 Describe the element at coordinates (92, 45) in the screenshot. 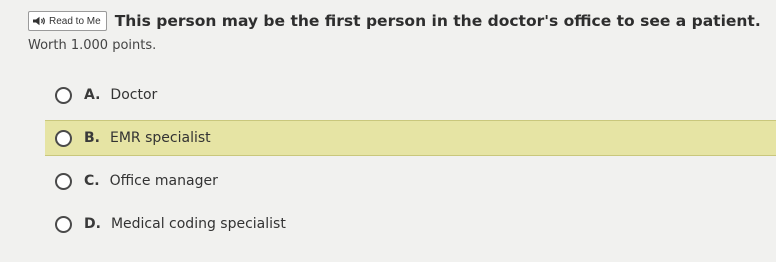

I see `points-worth: Worth 1.000 points.` at that location.